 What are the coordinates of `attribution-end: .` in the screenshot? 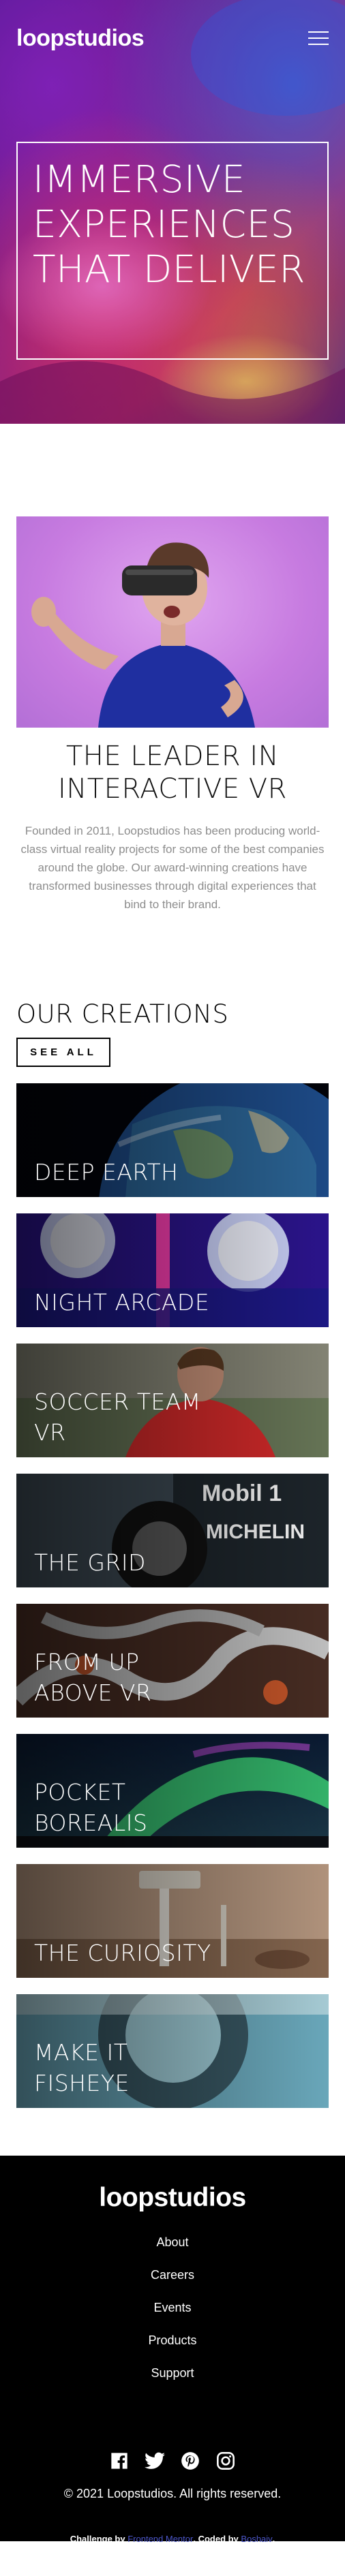 It's located at (273, 2539).